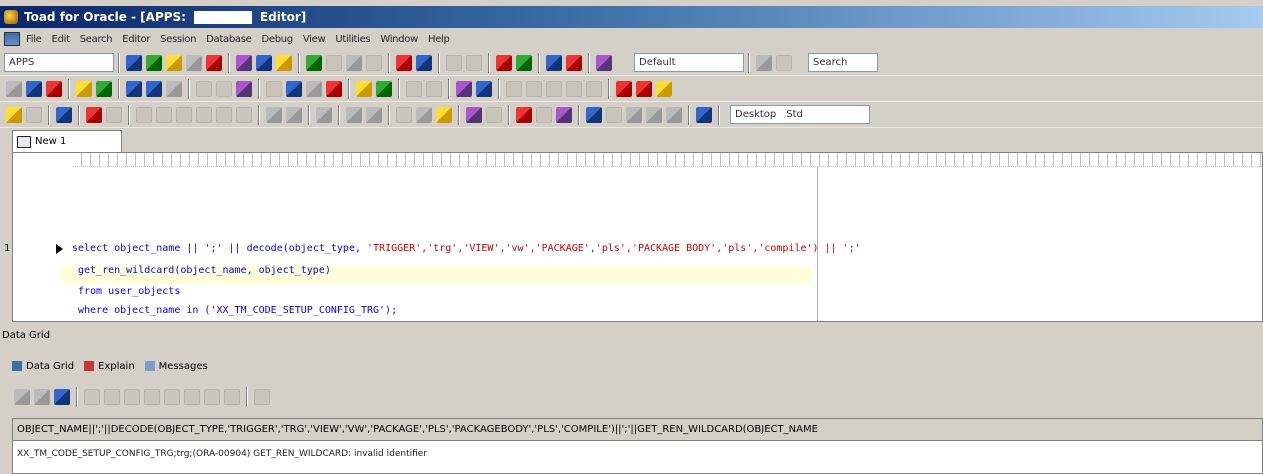 This screenshot has height=474, width=1263. I want to click on tab-data-grid: Data Grid, so click(43, 366).